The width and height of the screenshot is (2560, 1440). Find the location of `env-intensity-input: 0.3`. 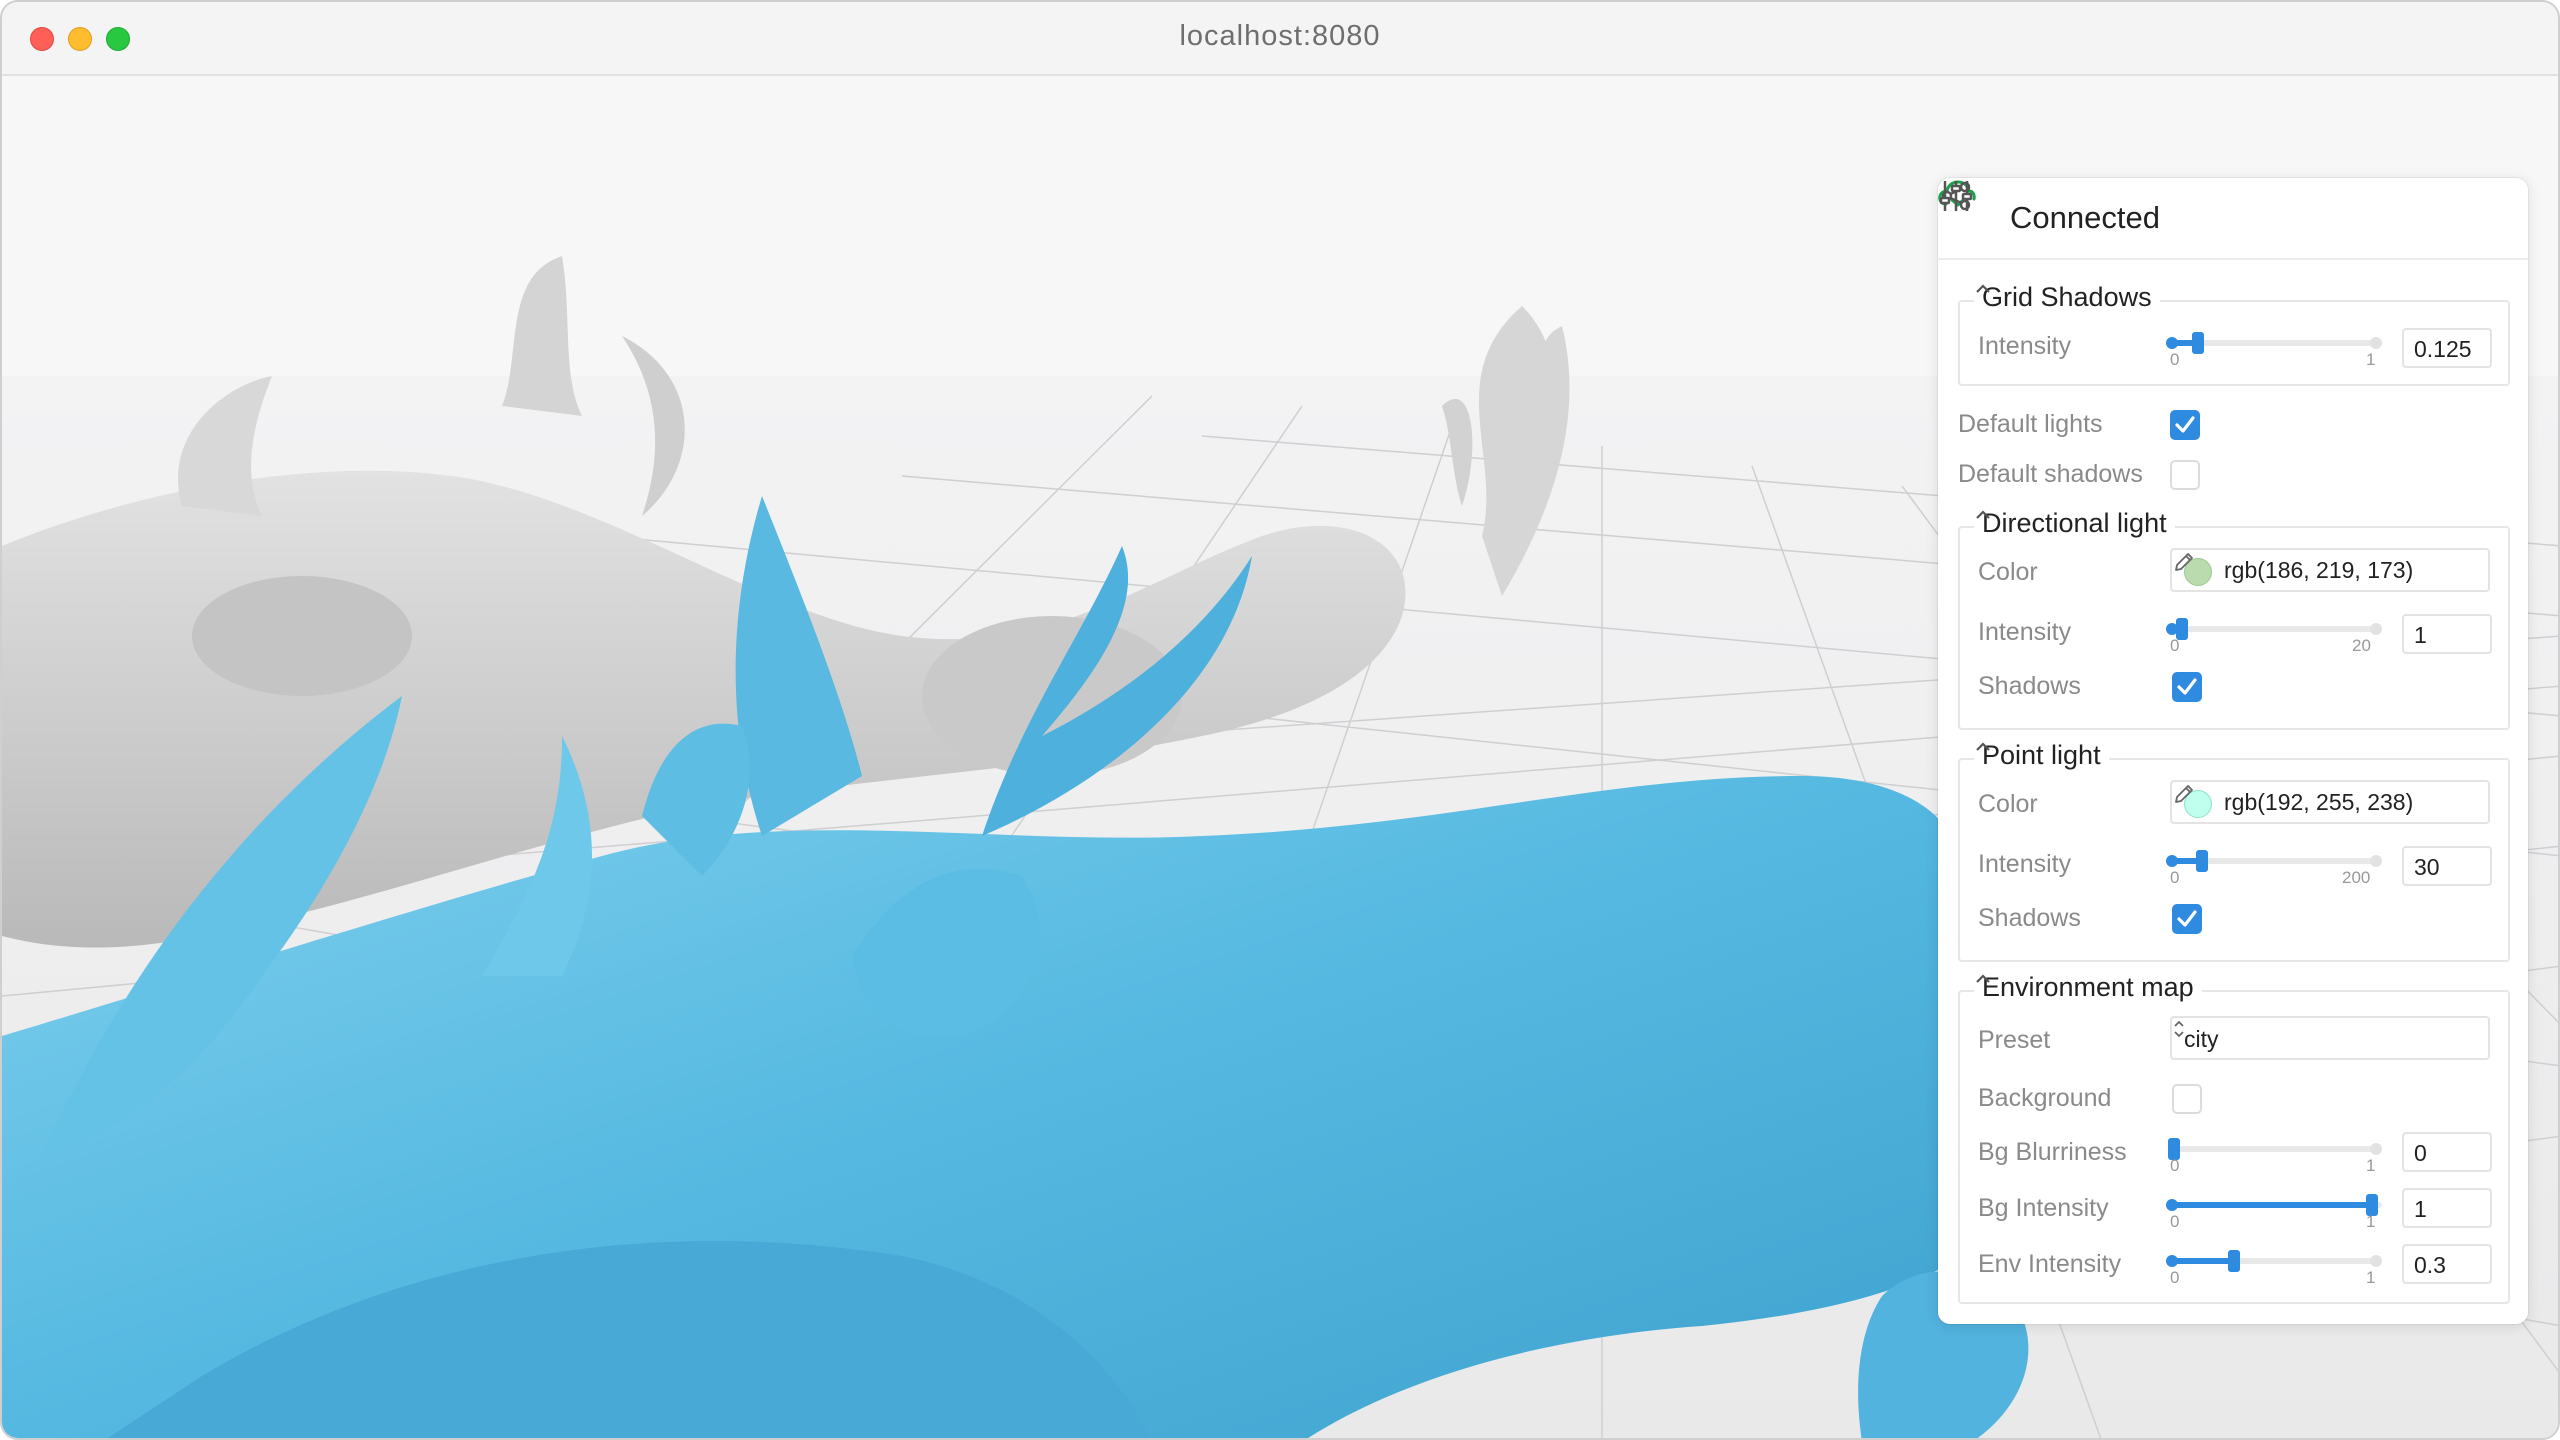

env-intensity-input: 0.3 is located at coordinates (2447, 1264).